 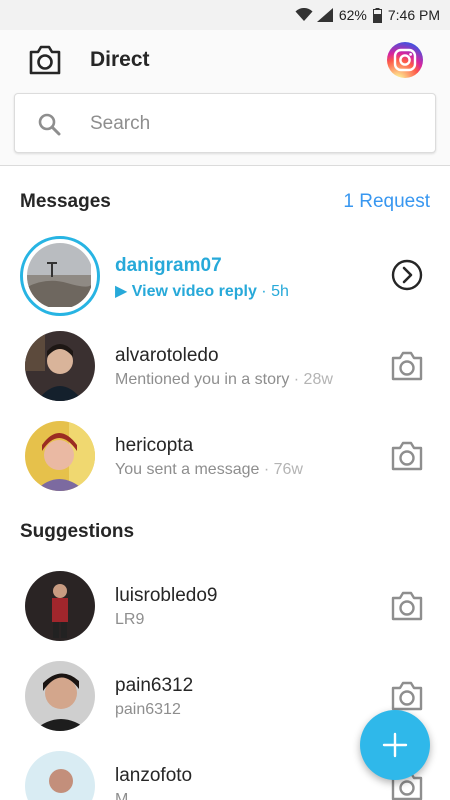 I want to click on search-icon, so click(x=49, y=124).